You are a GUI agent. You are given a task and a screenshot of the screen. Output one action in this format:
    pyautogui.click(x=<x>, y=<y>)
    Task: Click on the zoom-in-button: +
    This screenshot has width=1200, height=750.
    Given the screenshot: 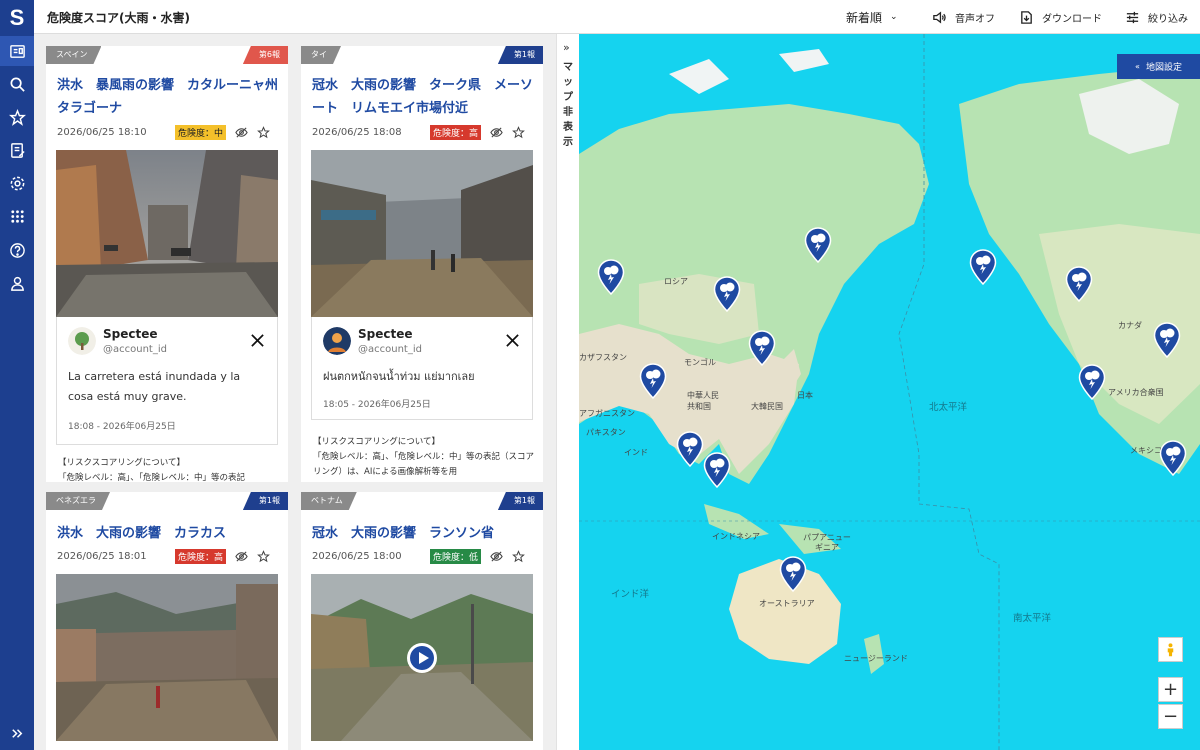 What is the action you would take?
    pyautogui.click(x=1170, y=689)
    